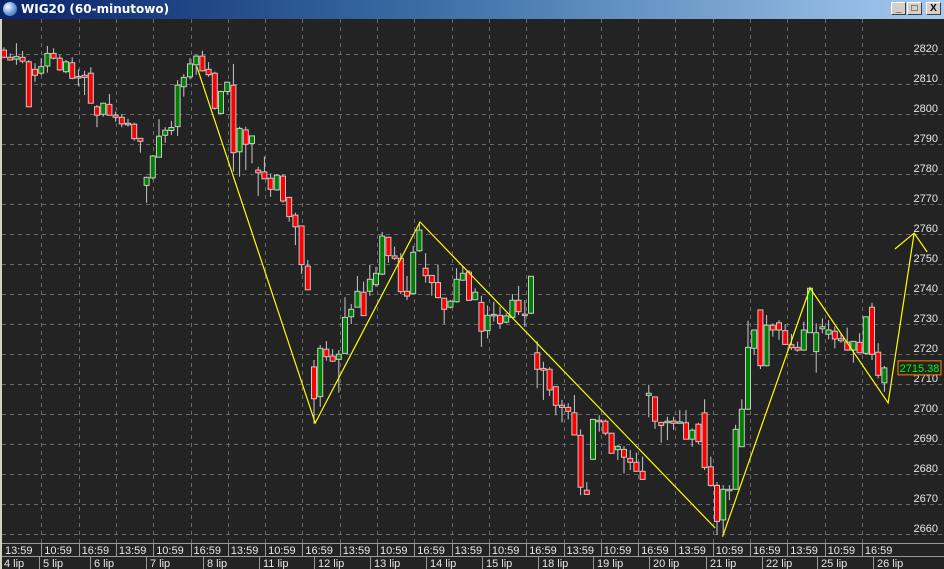  Describe the element at coordinates (723, 563) in the screenshot. I see `date-label: 21 lip` at that location.